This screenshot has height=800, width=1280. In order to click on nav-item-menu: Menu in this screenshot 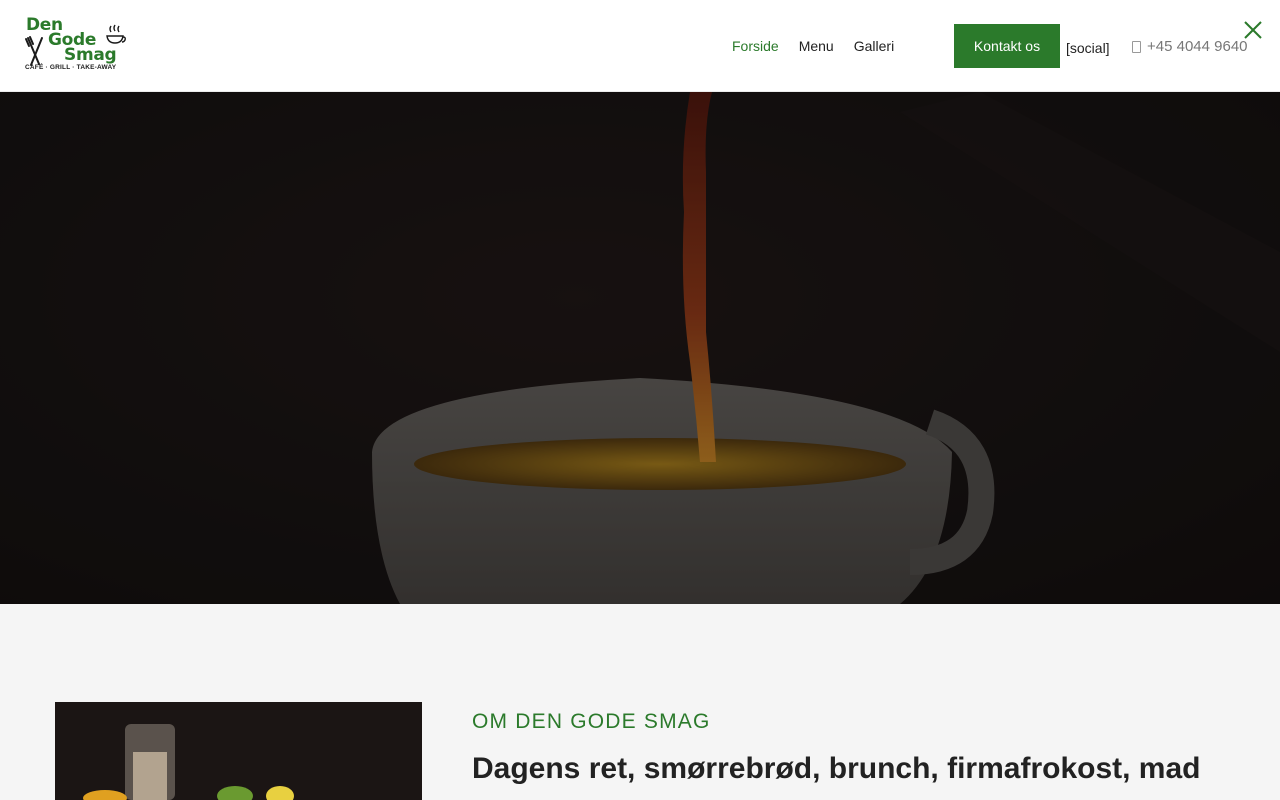, I will do `click(816, 46)`.